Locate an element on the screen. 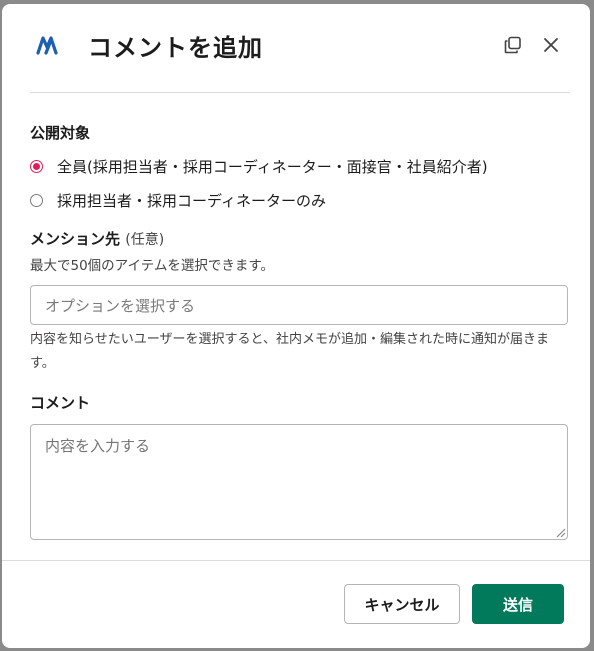 This screenshot has height=651, width=594. mention-select-placeholder: オプションを選択する is located at coordinates (120, 305).